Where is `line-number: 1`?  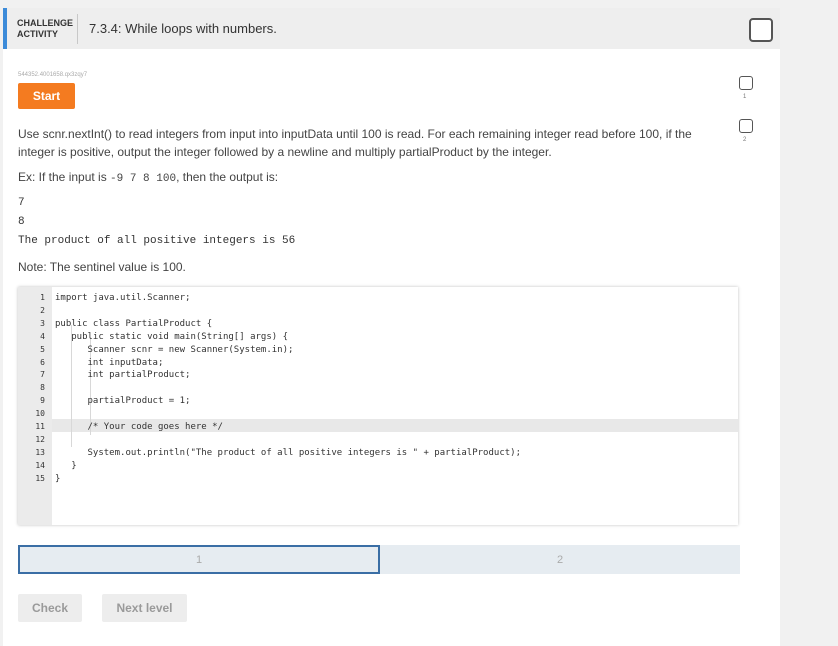 line-number: 1 is located at coordinates (42, 297).